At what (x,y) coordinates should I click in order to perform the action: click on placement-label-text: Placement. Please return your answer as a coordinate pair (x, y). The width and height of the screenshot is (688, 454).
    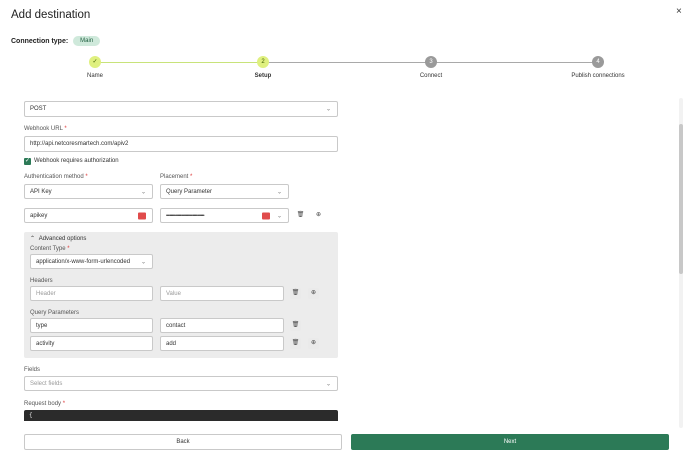
    Looking at the image, I should click on (174, 177).